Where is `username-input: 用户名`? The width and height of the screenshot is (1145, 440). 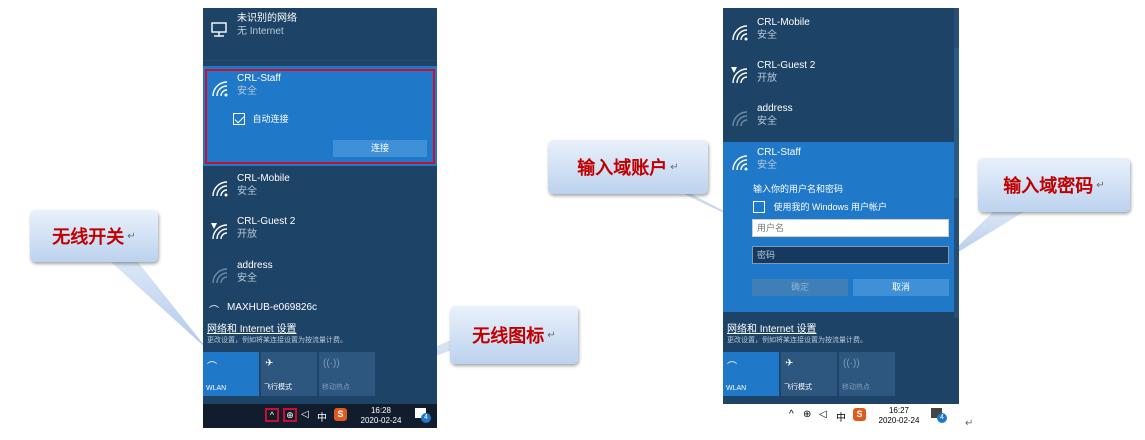 username-input: 用户名 is located at coordinates (850, 228).